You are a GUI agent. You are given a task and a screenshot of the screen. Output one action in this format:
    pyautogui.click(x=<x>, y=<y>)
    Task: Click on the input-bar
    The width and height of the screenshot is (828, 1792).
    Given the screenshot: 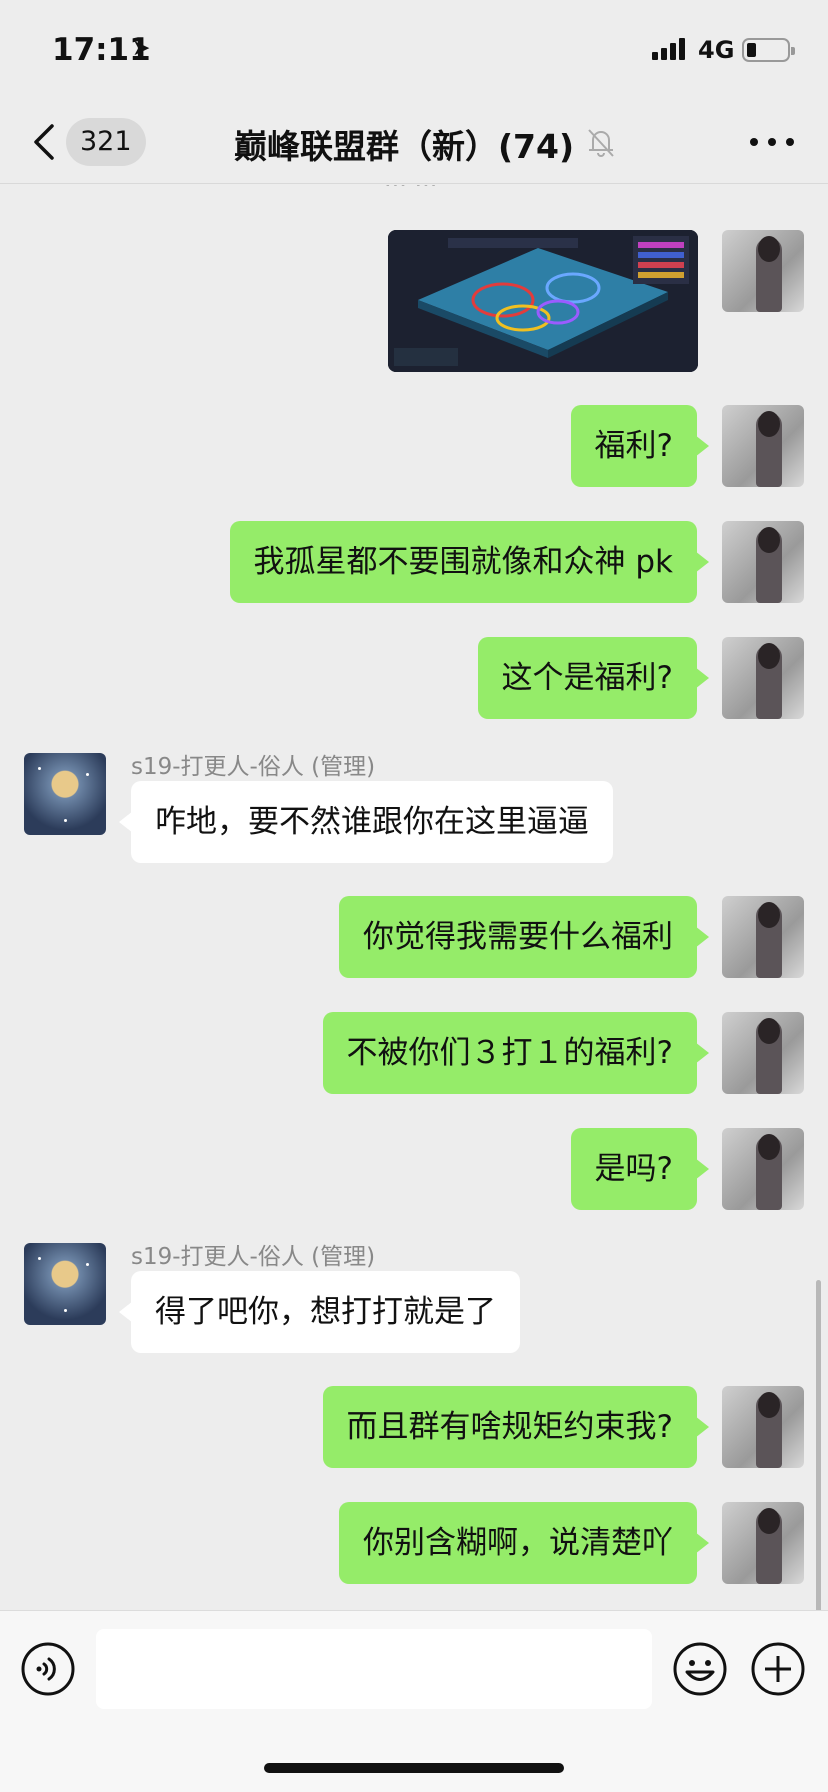 What is the action you would take?
    pyautogui.click(x=414, y=1701)
    